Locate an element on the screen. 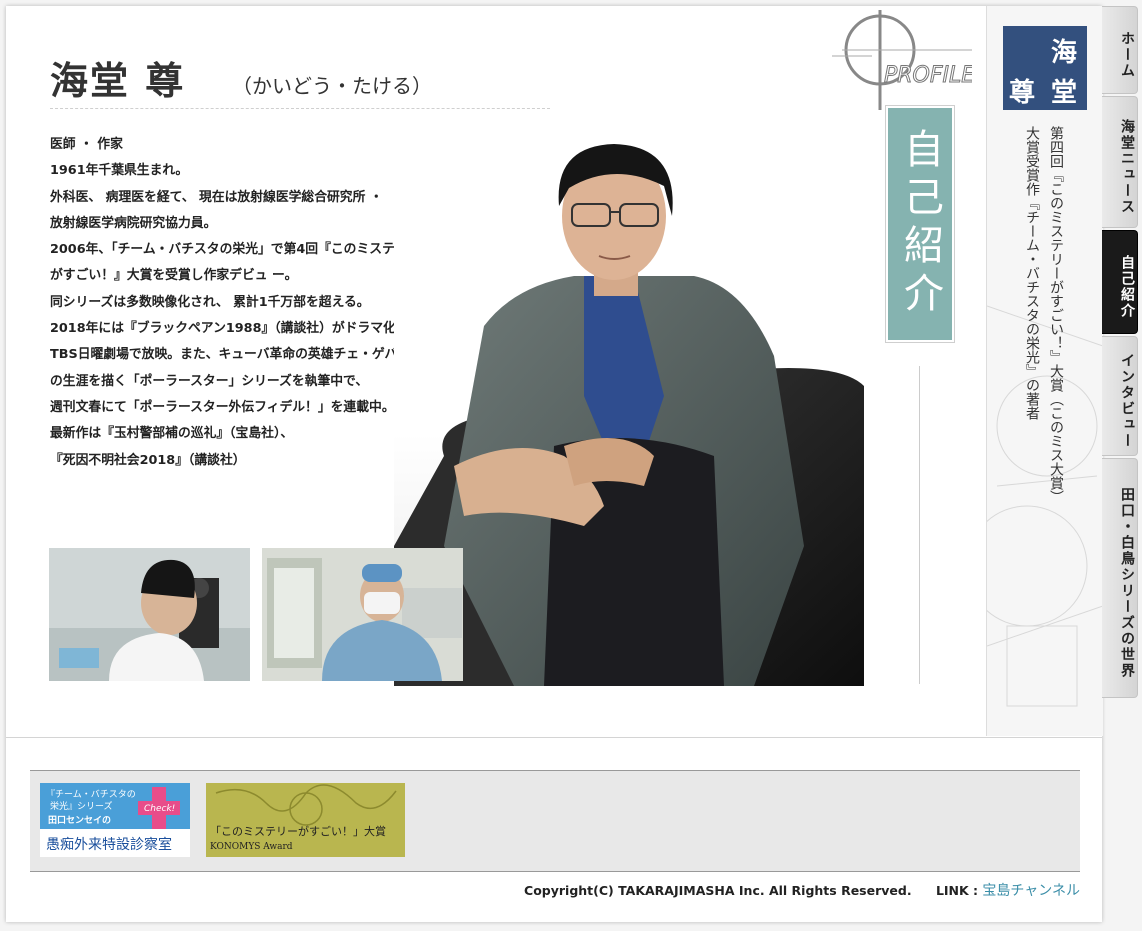  banner-text: 『チーム・バチスタの is located at coordinates (91, 794).